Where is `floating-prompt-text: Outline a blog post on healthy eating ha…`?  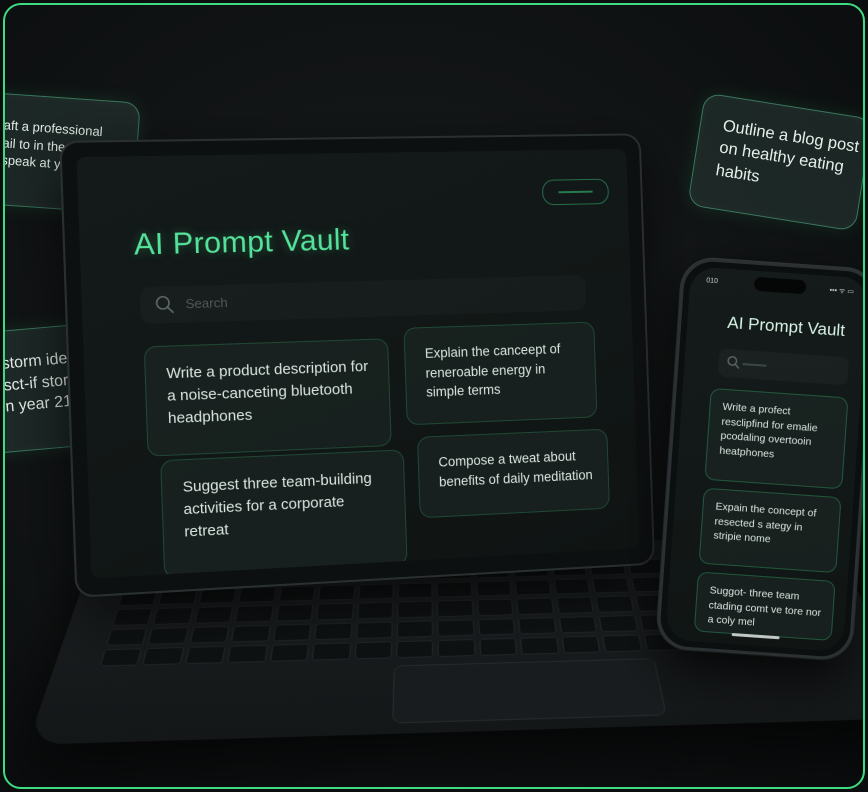 floating-prompt-text: Outline a blog post on healthy eating ha… is located at coordinates (787, 151).